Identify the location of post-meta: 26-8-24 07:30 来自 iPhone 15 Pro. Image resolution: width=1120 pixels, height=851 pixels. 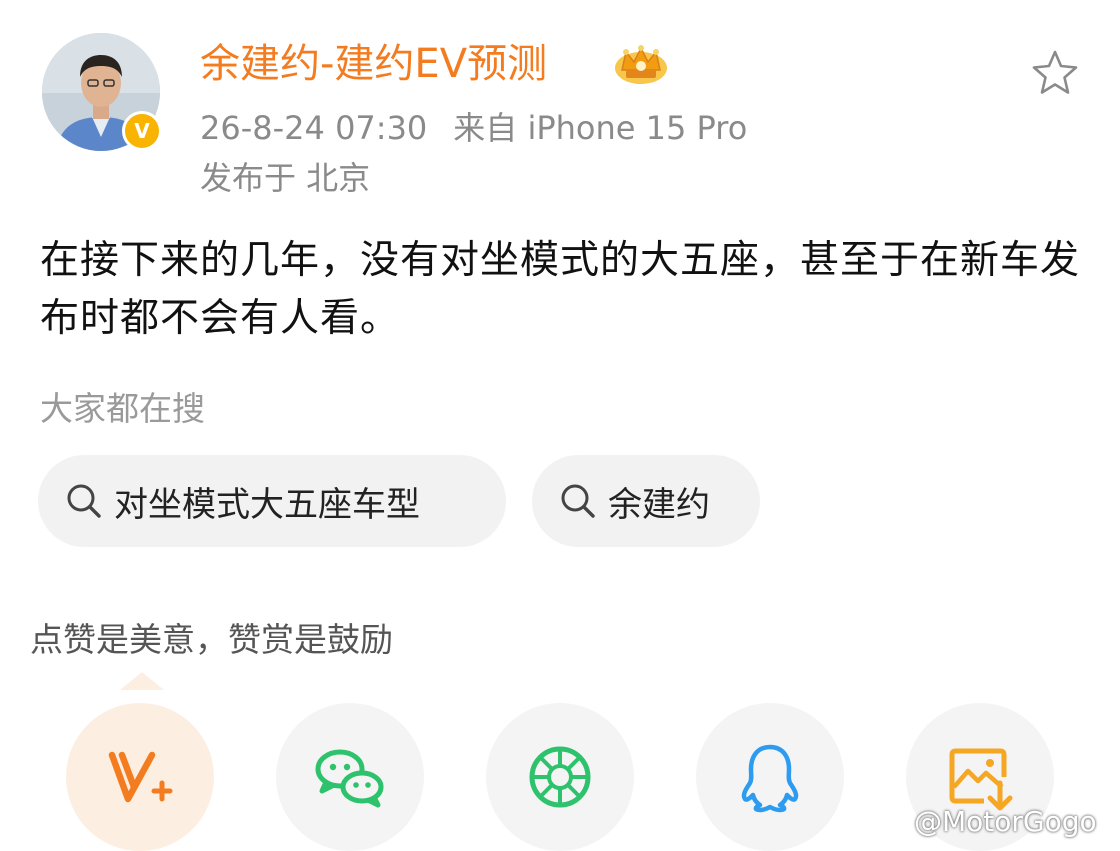
(473, 128).